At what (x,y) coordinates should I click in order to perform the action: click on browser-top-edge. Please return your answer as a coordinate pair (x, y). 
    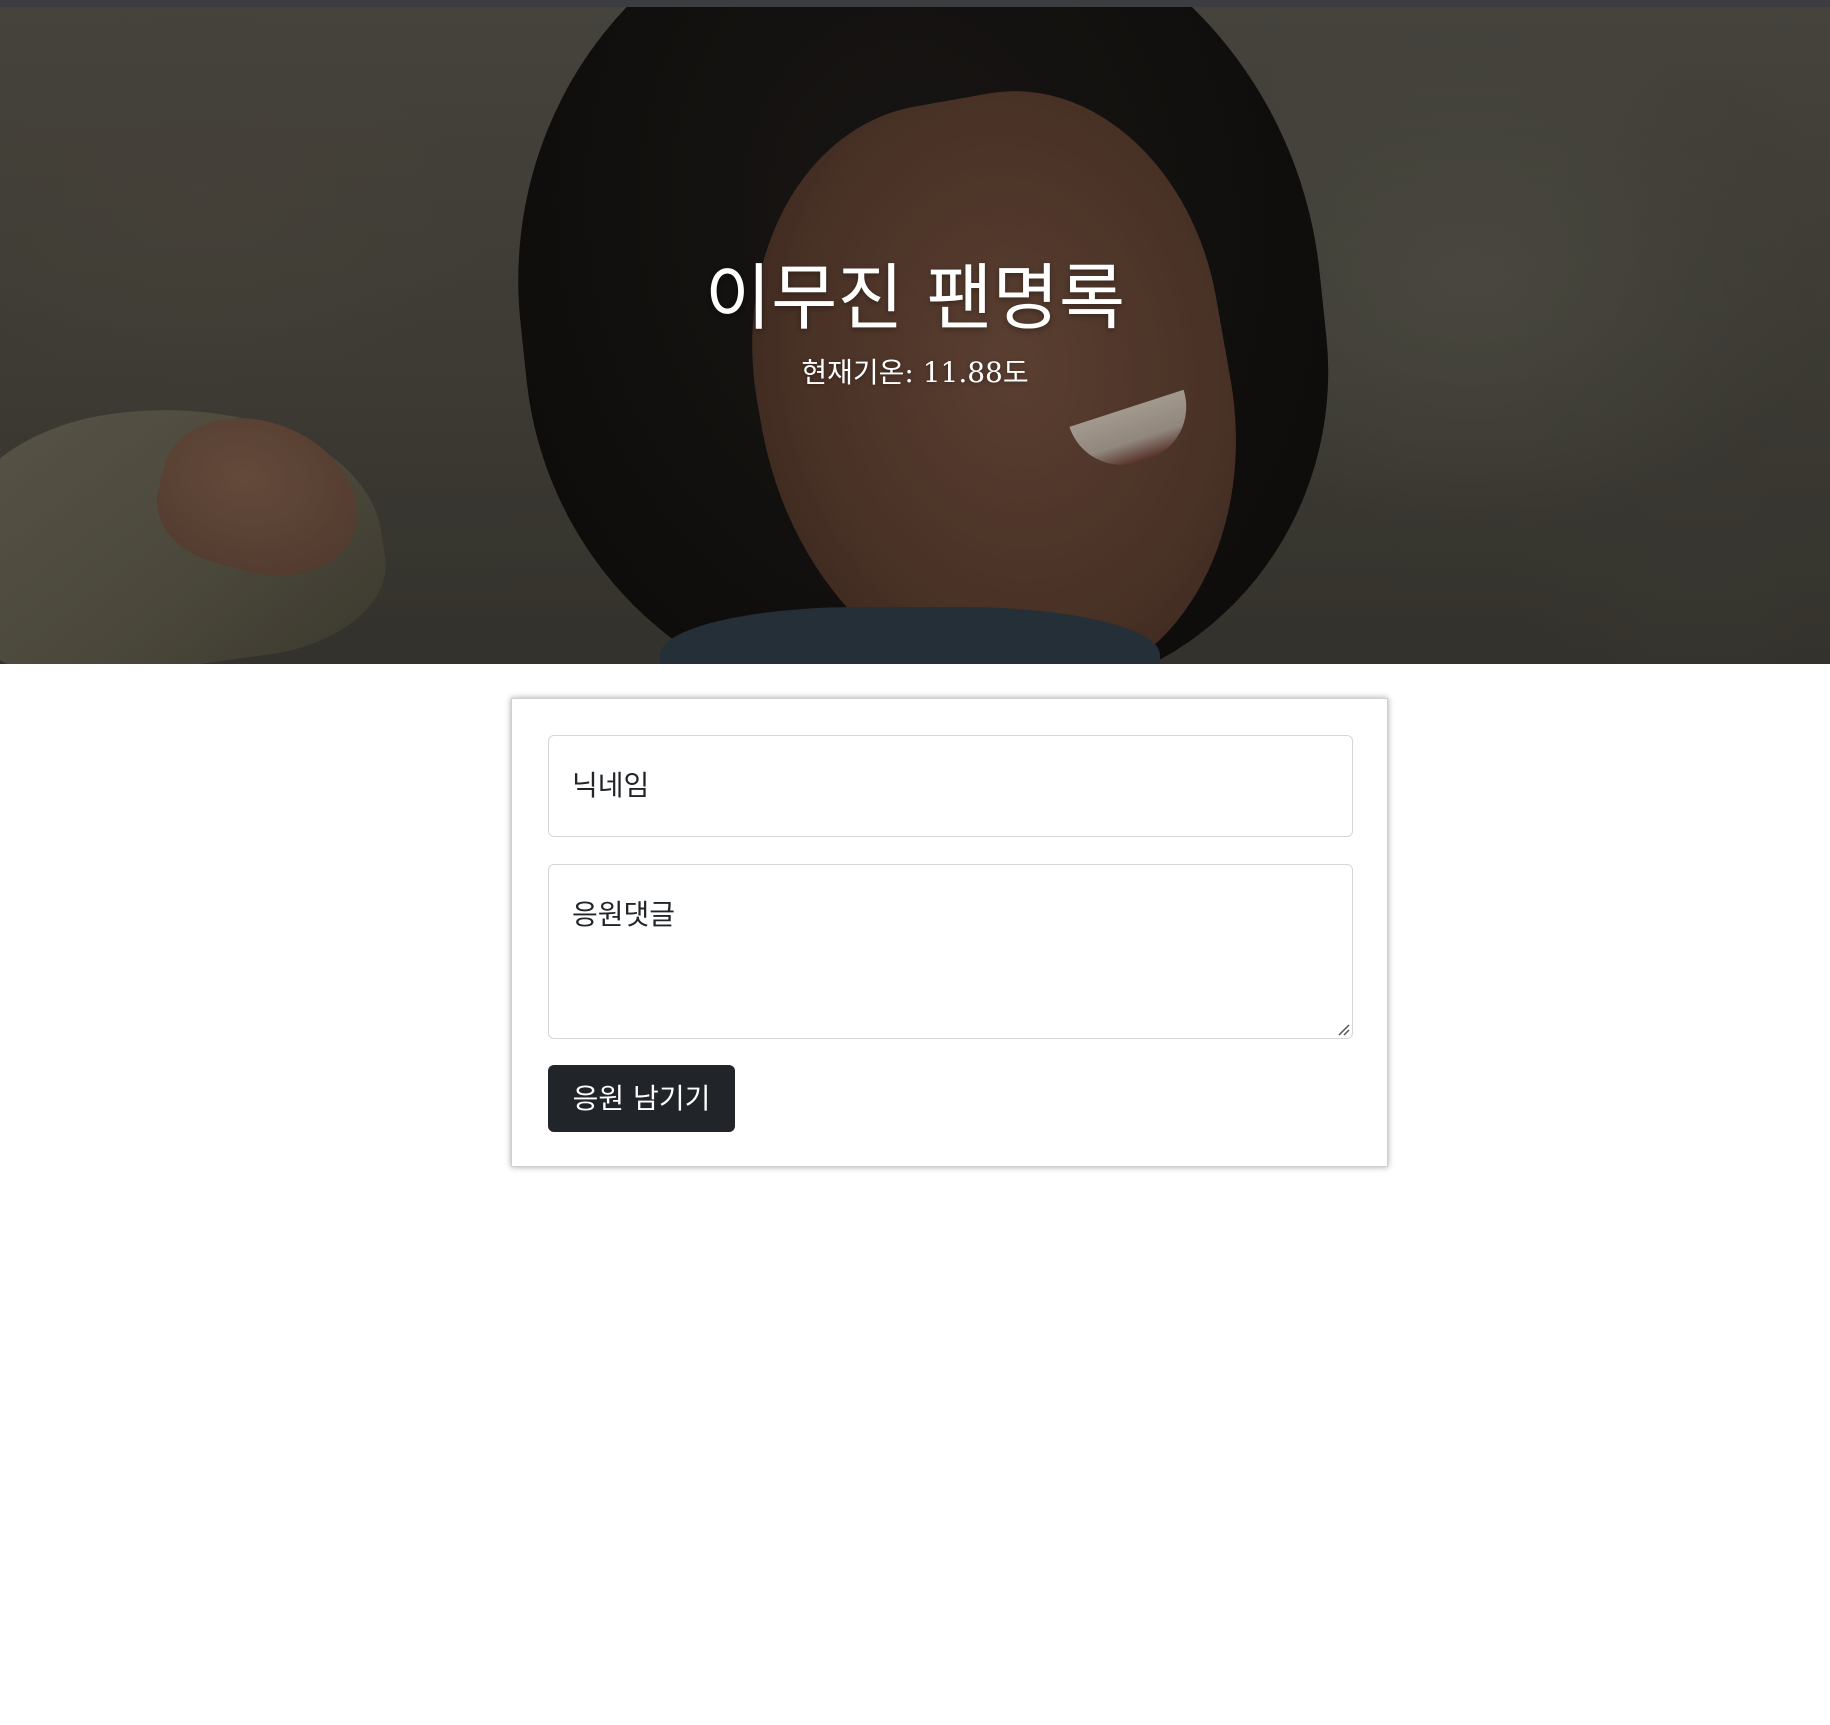
    Looking at the image, I should click on (915, 3).